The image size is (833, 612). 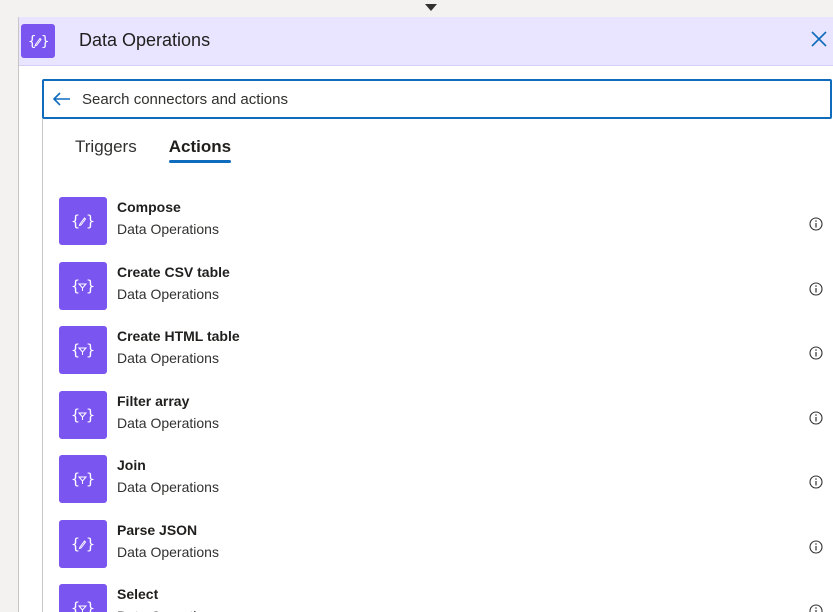 What do you see at coordinates (444, 598) in the screenshot?
I see `action-item: {} Select Data Operations` at bounding box center [444, 598].